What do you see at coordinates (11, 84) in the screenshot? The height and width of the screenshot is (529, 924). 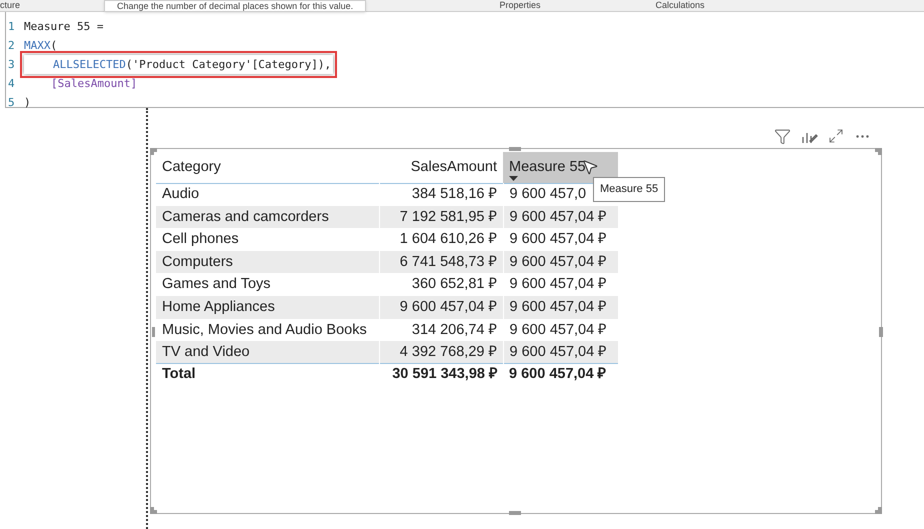 I see `line-number: 4` at bounding box center [11, 84].